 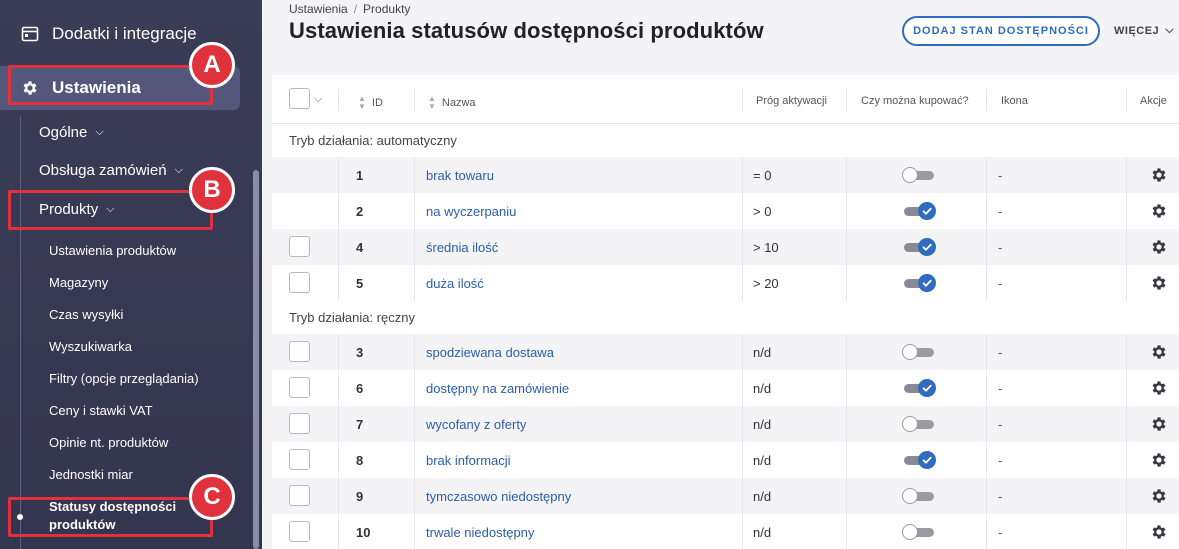 What do you see at coordinates (471, 211) in the screenshot?
I see `row-name-link: na wyczerpaniu` at bounding box center [471, 211].